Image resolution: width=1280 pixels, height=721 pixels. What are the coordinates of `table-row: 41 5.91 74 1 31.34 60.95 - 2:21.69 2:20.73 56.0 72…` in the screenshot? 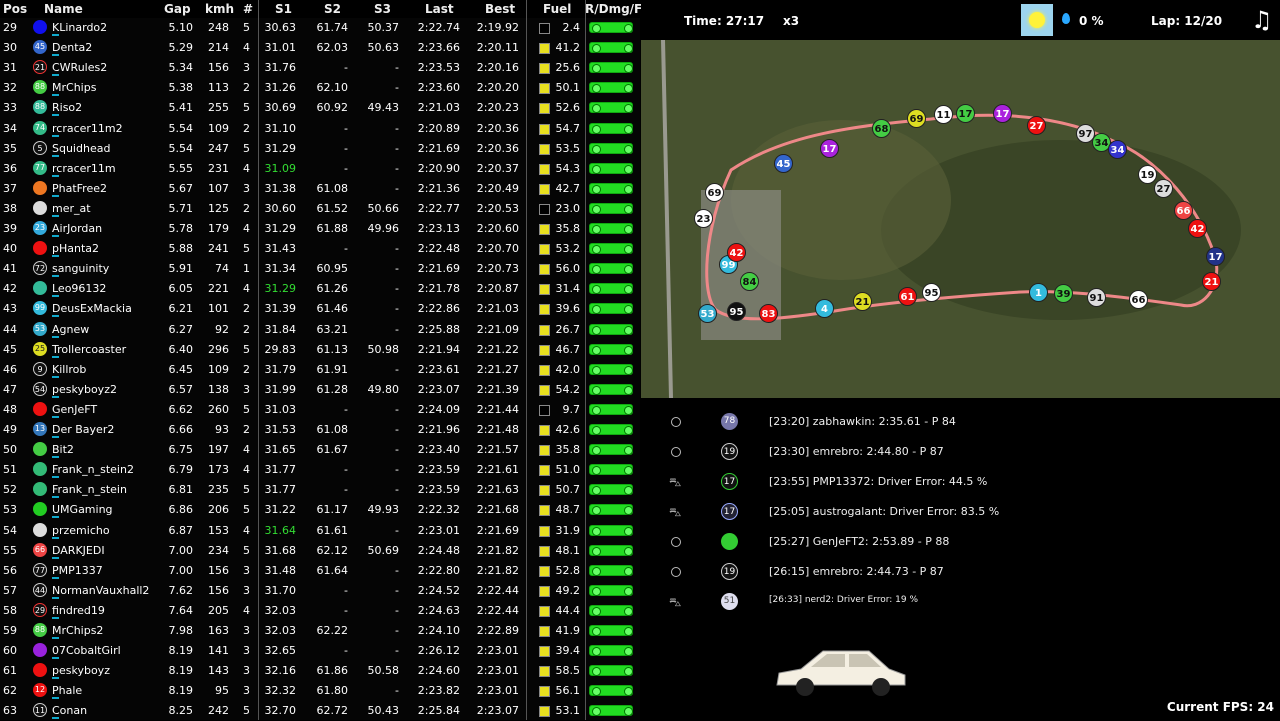 It's located at (320, 269).